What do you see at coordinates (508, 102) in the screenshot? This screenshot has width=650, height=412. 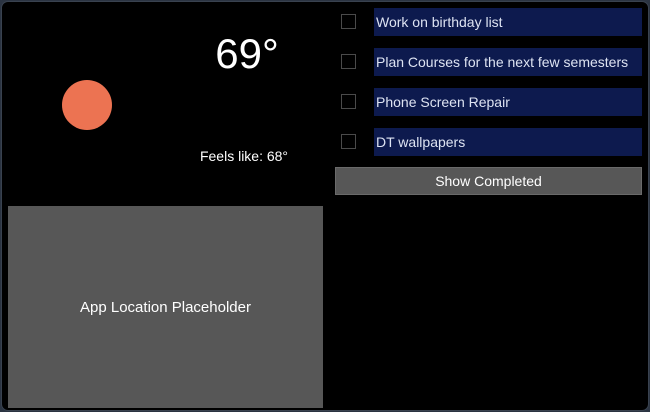 I see `task-label: Phone Screen Repair` at bounding box center [508, 102].